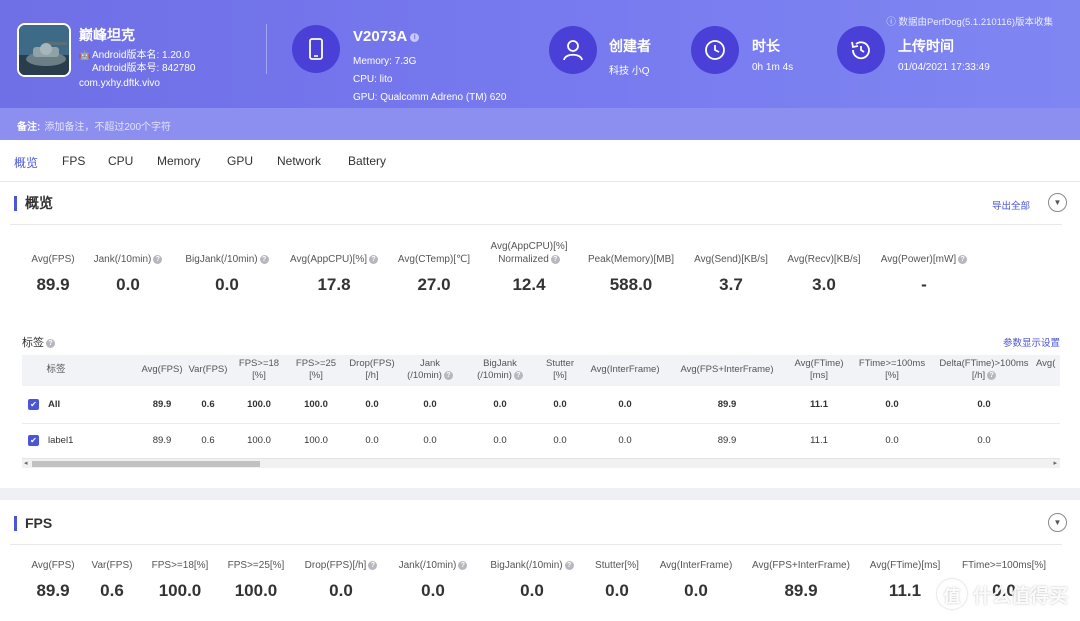 This screenshot has height=621, width=1080. What do you see at coordinates (33, 523) in the screenshot?
I see `fps-title: FPS` at bounding box center [33, 523].